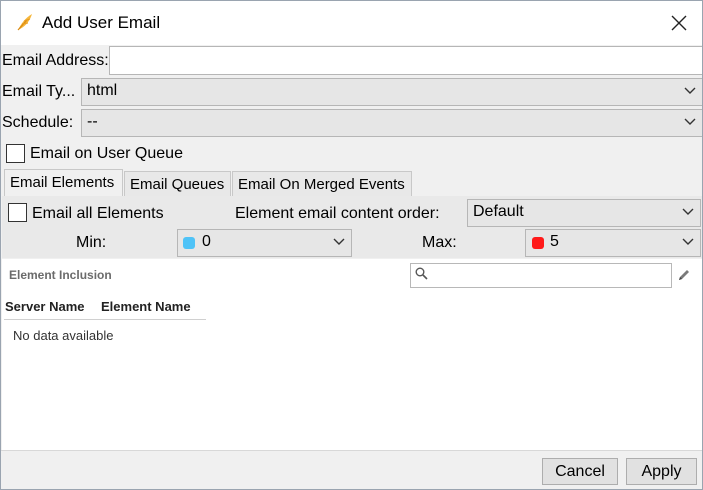 Image resolution: width=703 pixels, height=490 pixels. I want to click on email-type-select: html, so click(391, 92).